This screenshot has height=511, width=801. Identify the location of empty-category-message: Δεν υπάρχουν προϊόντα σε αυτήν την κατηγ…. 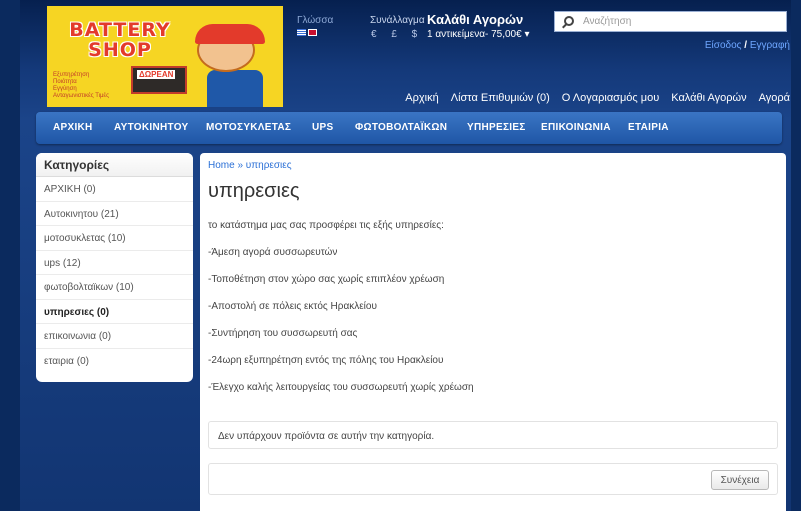
(493, 435).